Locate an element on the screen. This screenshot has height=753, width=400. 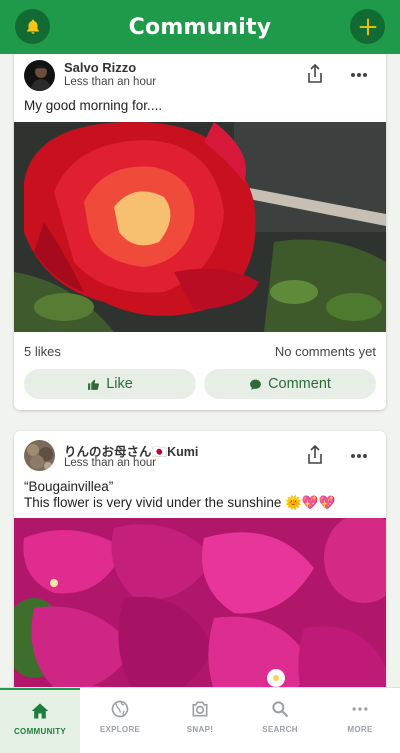
like-button: Like is located at coordinates (110, 384).